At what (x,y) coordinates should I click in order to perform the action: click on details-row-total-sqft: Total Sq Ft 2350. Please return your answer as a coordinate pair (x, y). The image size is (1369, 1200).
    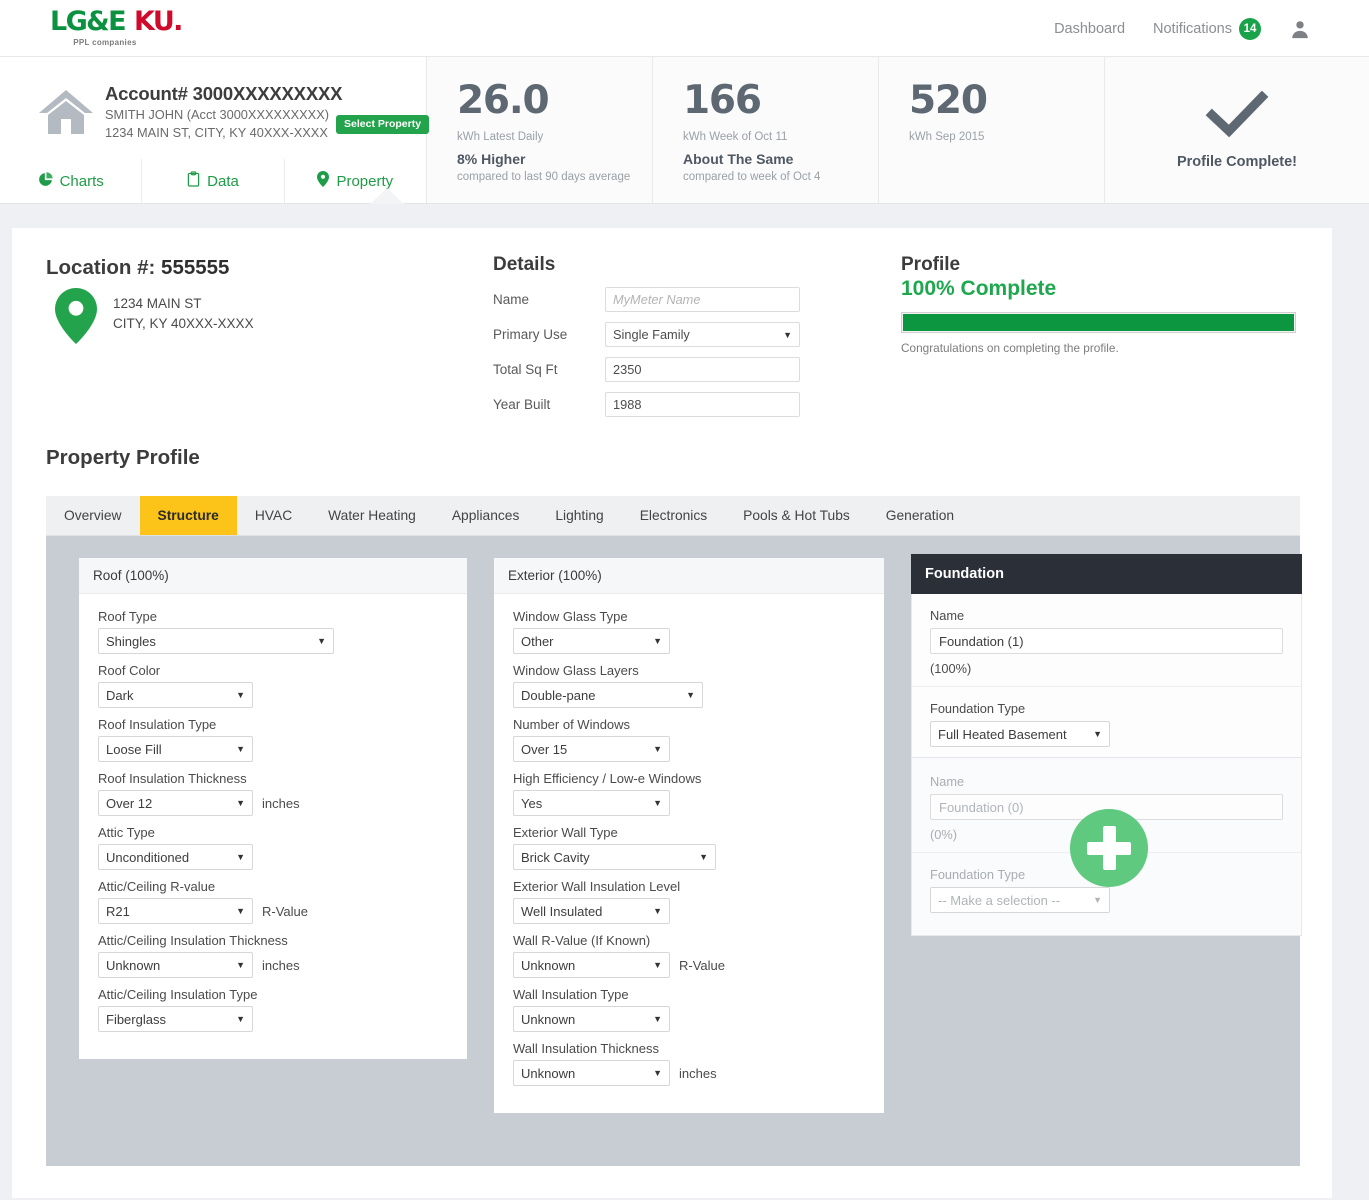
    Looking at the image, I should click on (653, 369).